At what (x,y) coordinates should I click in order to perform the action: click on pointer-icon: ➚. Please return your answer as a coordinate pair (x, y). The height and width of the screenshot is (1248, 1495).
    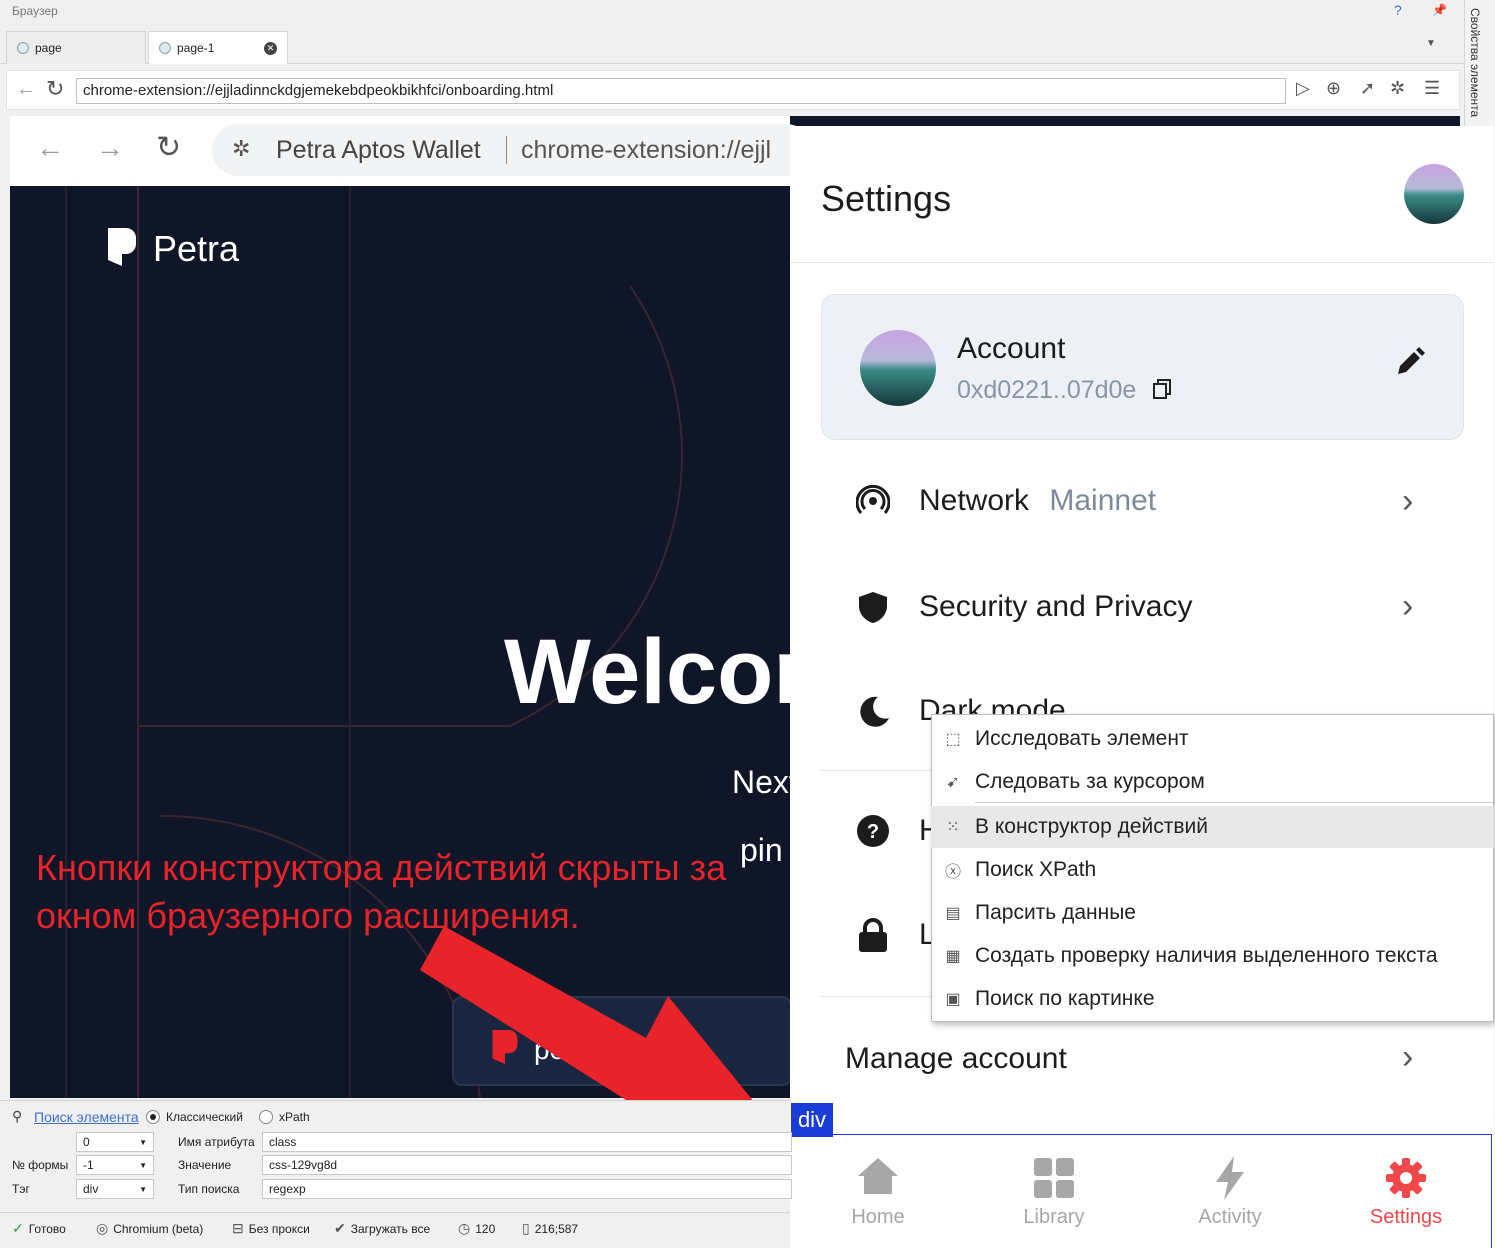
    Looking at the image, I should click on (1367, 88).